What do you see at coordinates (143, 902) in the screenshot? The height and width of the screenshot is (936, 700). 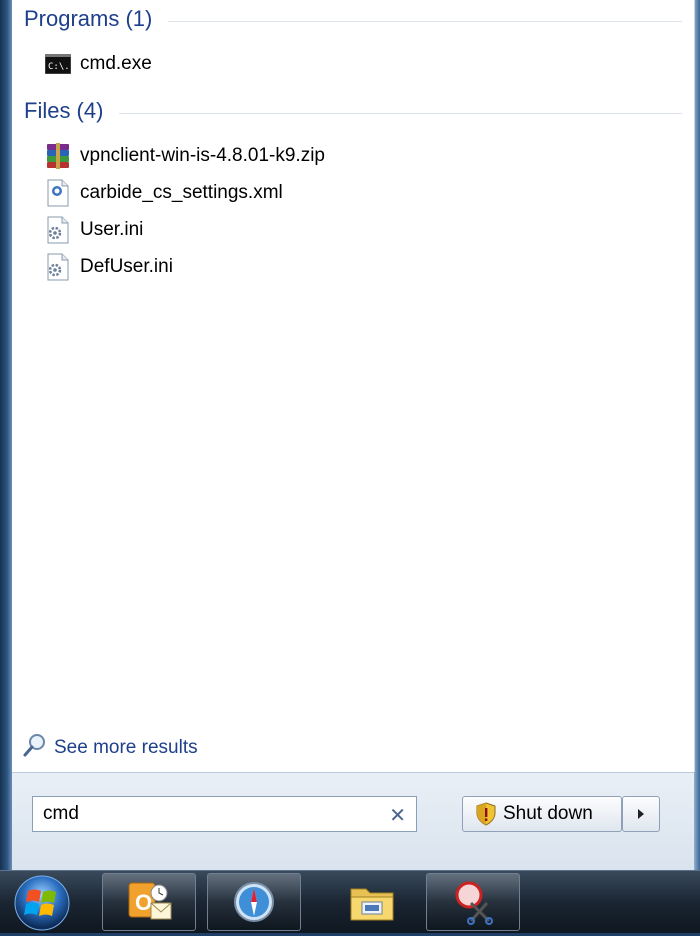 I see `svg-text: O` at bounding box center [143, 902].